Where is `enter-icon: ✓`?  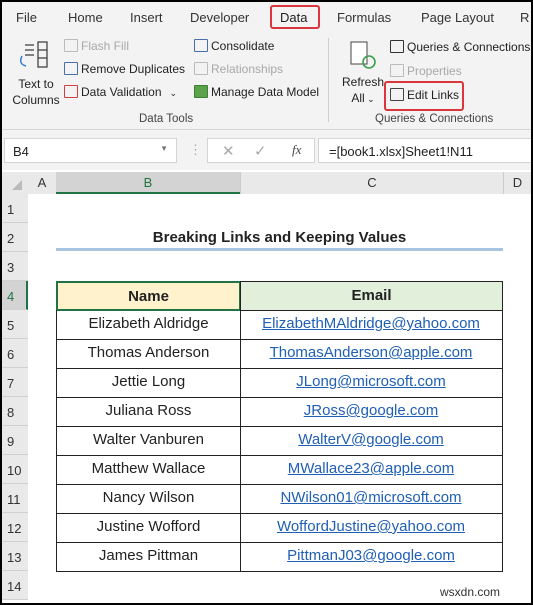 enter-icon: ✓ is located at coordinates (260, 151).